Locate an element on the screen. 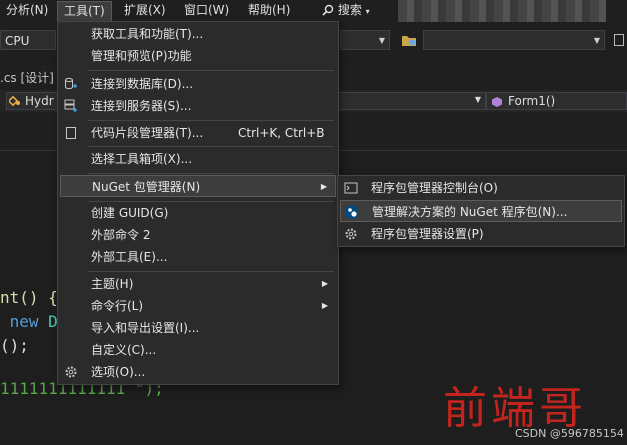 The image size is (627, 445). snippet-icon is located at coordinates (71, 133).